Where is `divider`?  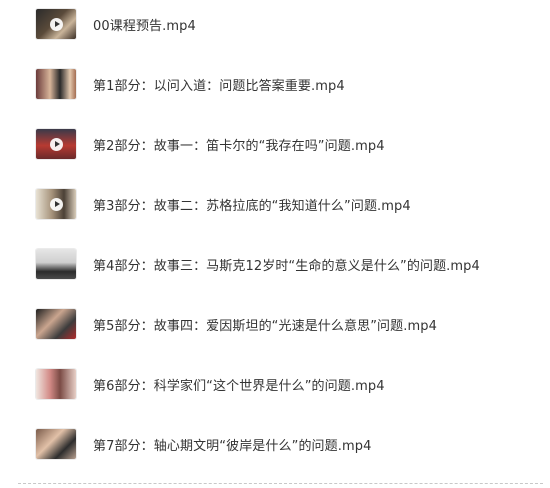 divider is located at coordinates (280, 483).